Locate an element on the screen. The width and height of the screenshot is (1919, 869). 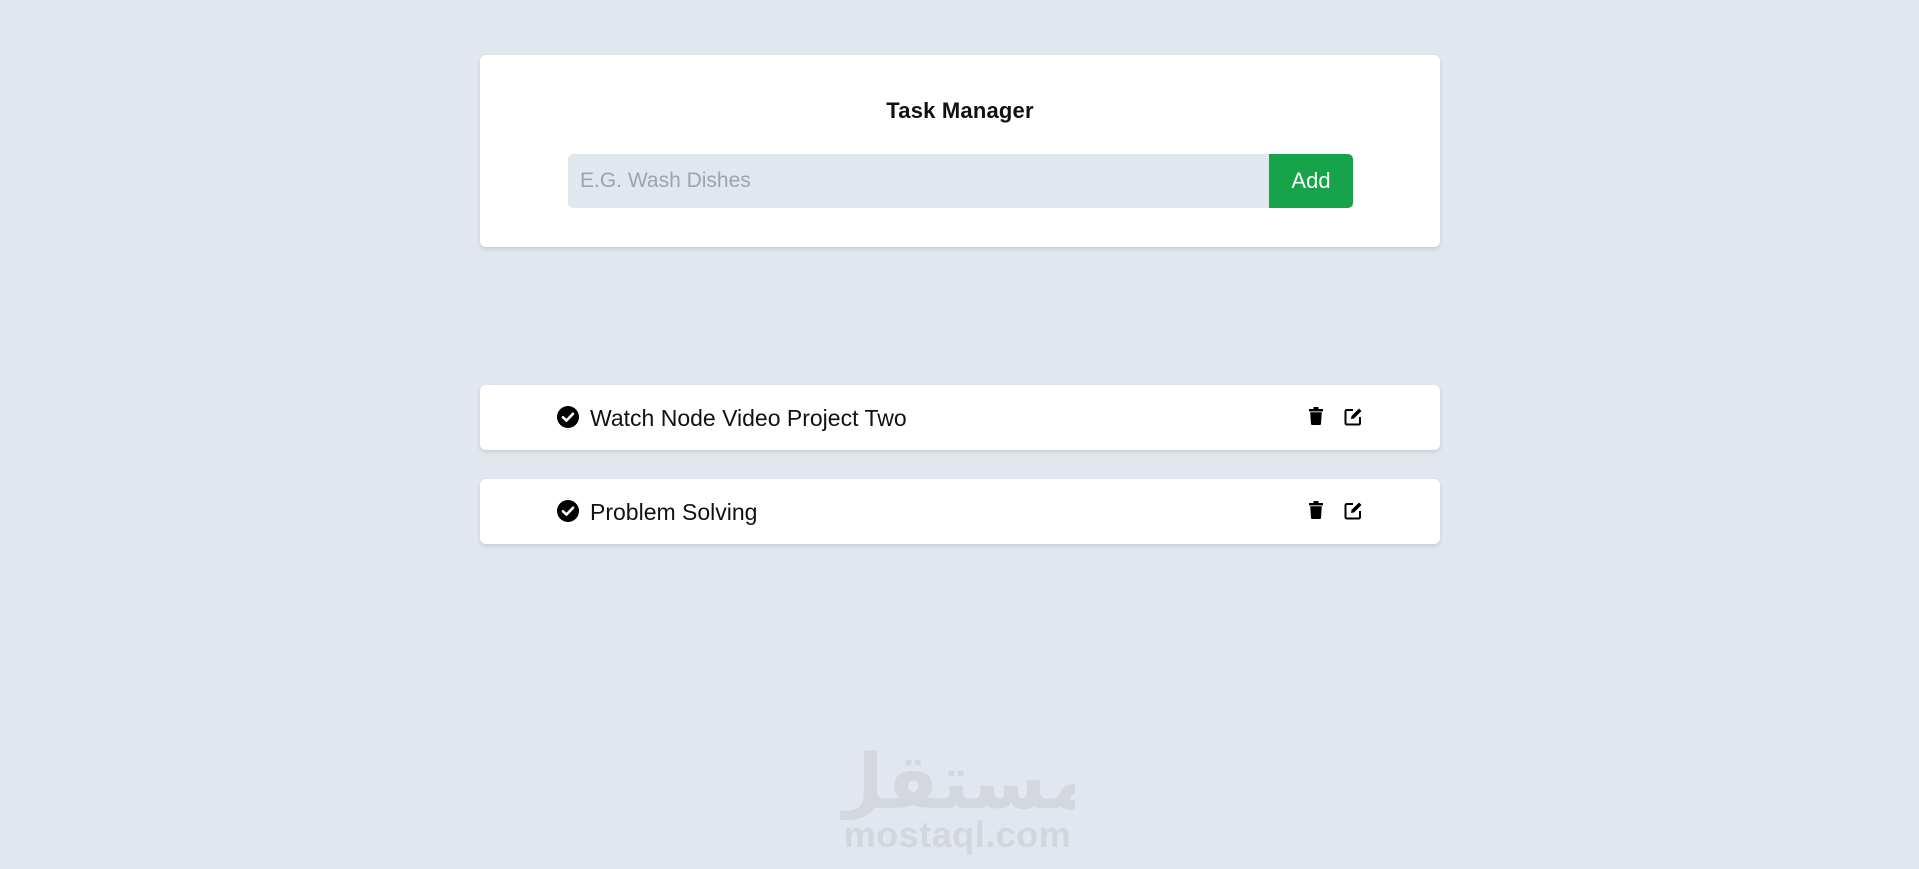
form-title: Task Manager is located at coordinates (960, 110).